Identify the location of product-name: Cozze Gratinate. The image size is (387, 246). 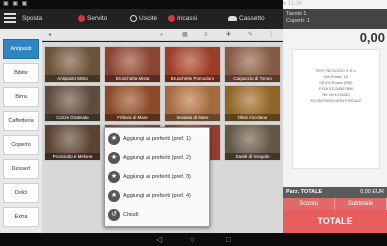
(72, 117).